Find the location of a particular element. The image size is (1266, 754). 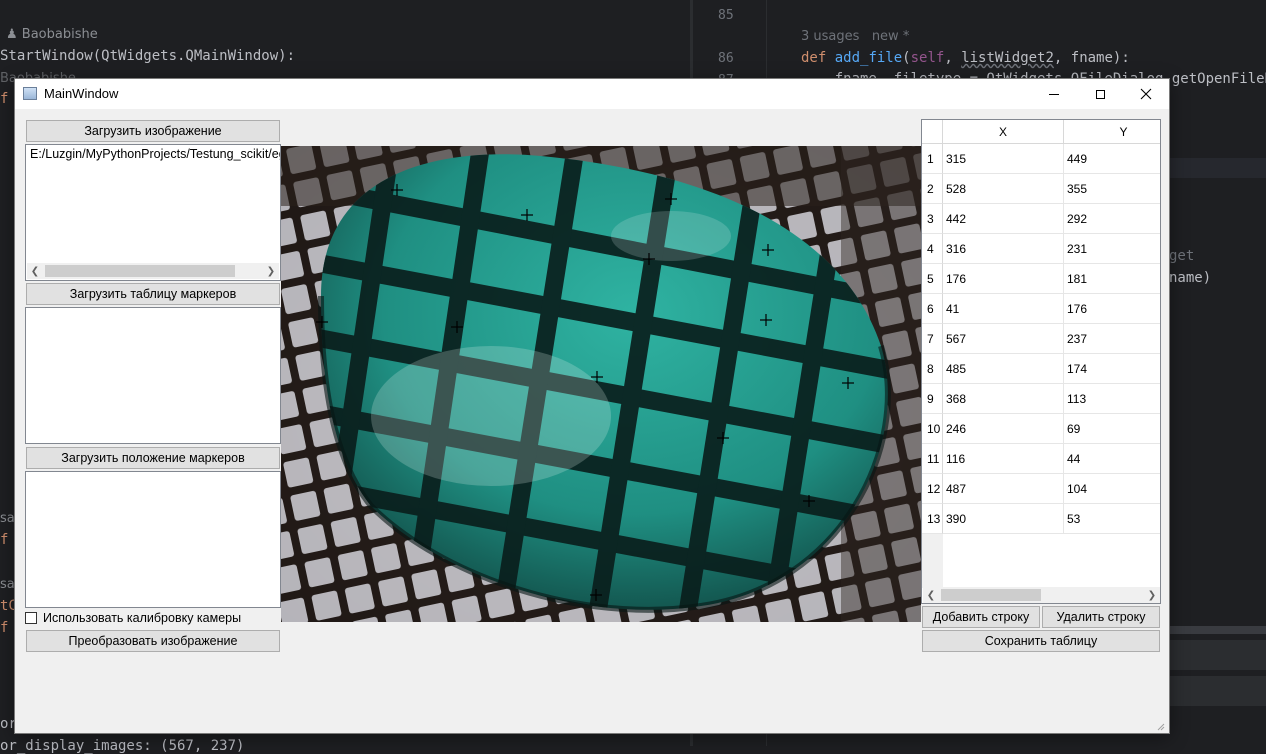

cell-y: 176 is located at coordinates (1112, 309).